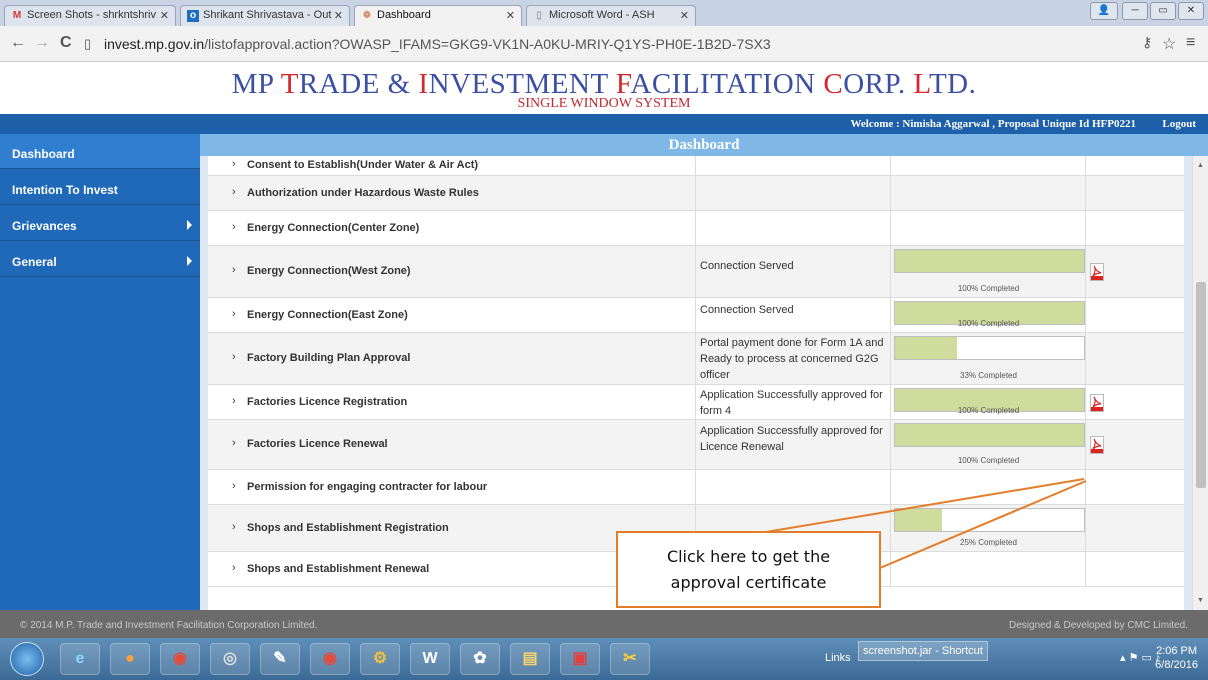 This screenshot has height=680, width=1208. What do you see at coordinates (1179, 124) in the screenshot?
I see `logout-link: Logout` at bounding box center [1179, 124].